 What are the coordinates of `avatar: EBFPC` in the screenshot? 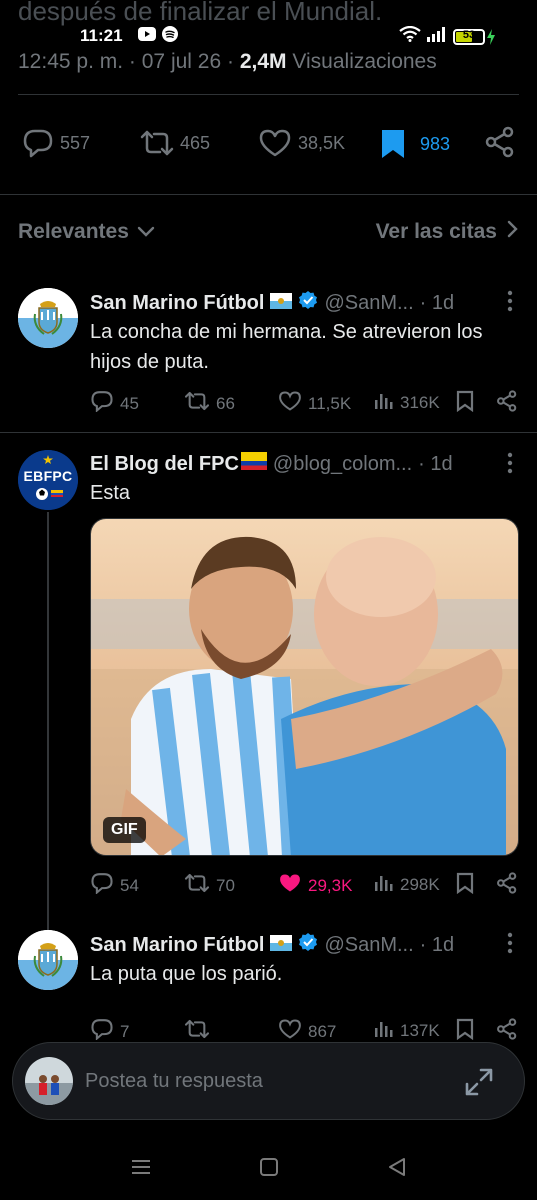 It's located at (48, 480).